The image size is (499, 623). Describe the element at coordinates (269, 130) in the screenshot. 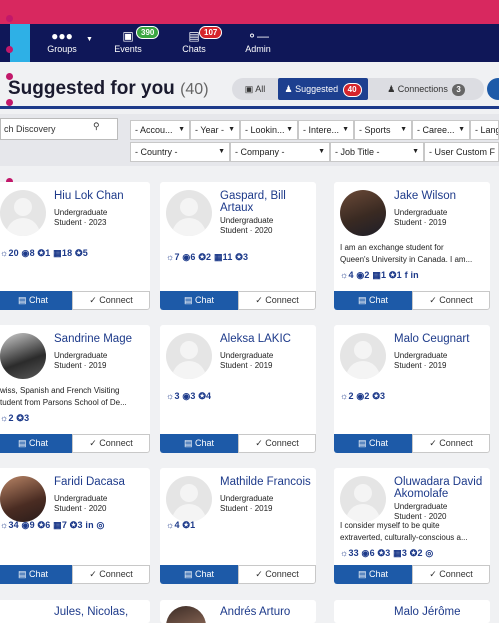

I see `filter-looking: - Lookin... ▼` at that location.